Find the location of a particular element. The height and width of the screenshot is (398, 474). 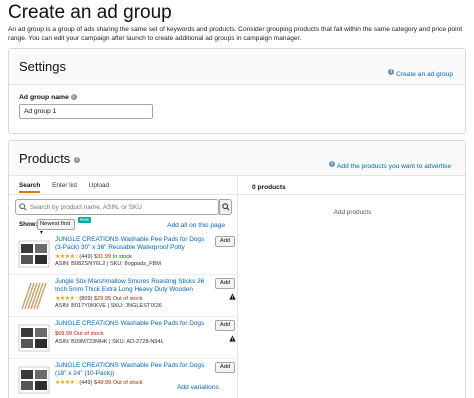

ad-group-name-input is located at coordinates (86, 111).